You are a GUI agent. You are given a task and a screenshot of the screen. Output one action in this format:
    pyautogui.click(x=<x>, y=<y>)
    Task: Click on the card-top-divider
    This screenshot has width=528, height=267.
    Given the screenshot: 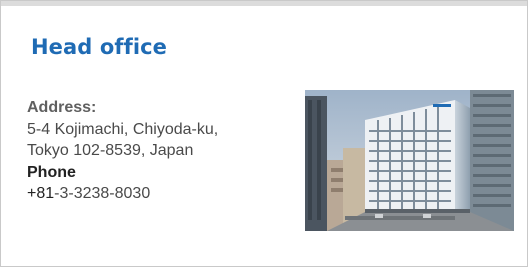 What is the action you would take?
    pyautogui.click(x=264, y=3)
    